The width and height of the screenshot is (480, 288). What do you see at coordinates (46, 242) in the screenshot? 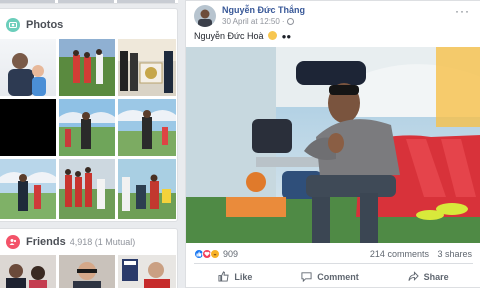
I see `friends-title: Friends` at bounding box center [46, 242].